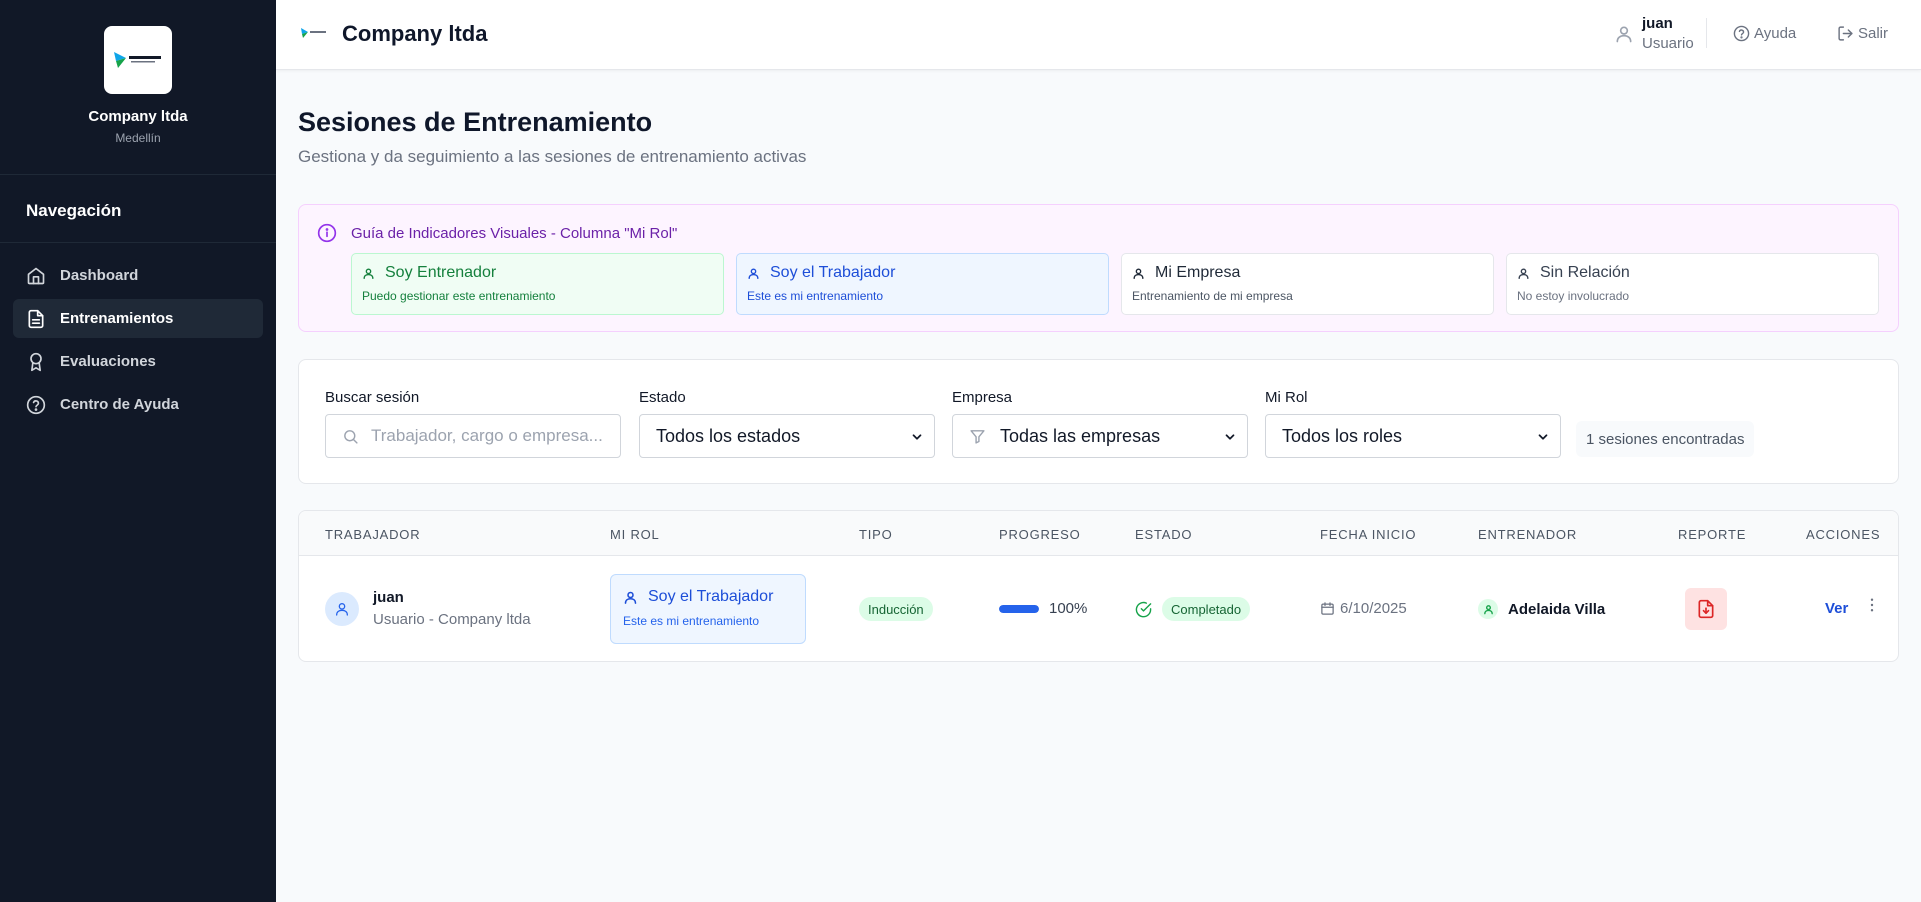 The image size is (1921, 902). I want to click on guide-card-title: Soy Entrenador, so click(441, 272).